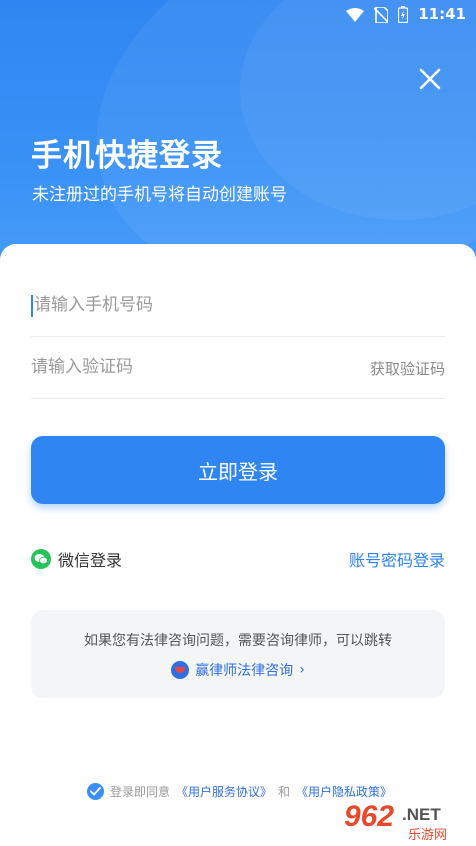 This screenshot has height=846, width=476. Describe the element at coordinates (238, 470) in the screenshot. I see `login-button: 立即登录` at that location.